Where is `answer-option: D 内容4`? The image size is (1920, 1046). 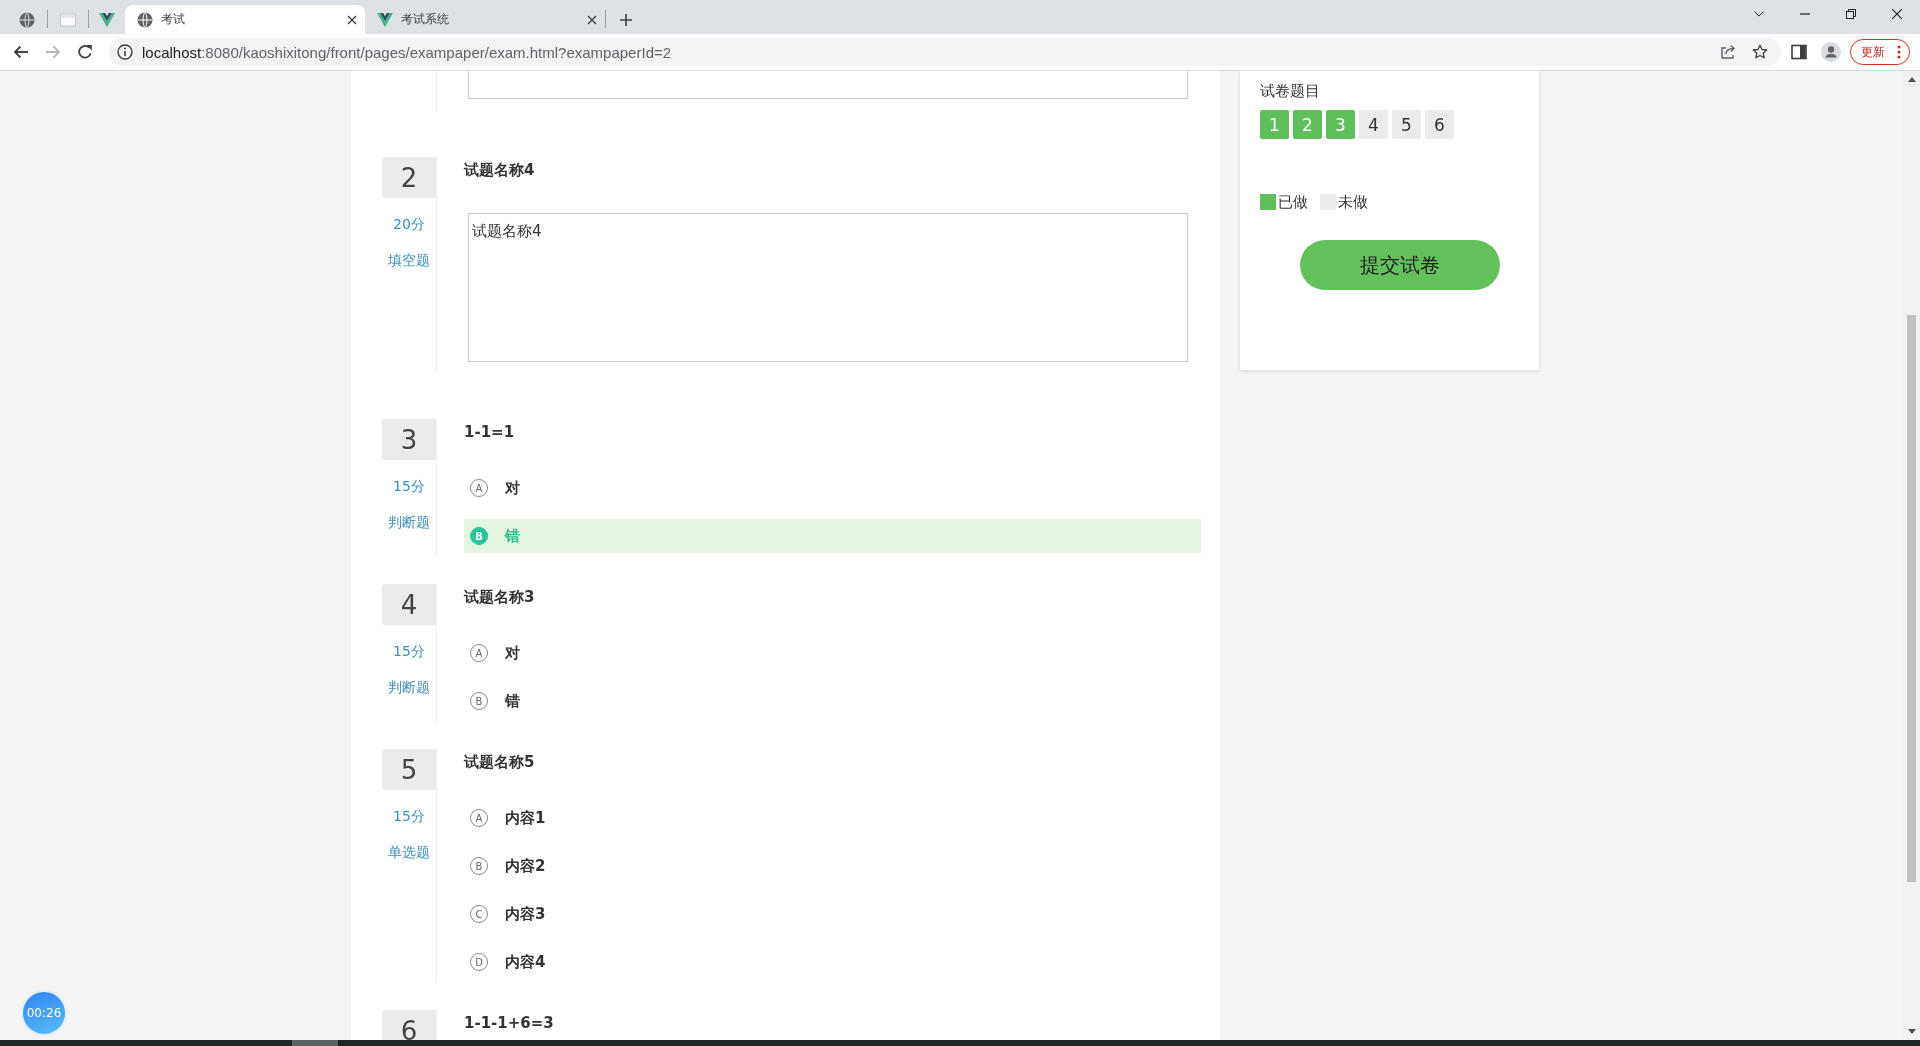 answer-option: D 内容4 is located at coordinates (510, 962).